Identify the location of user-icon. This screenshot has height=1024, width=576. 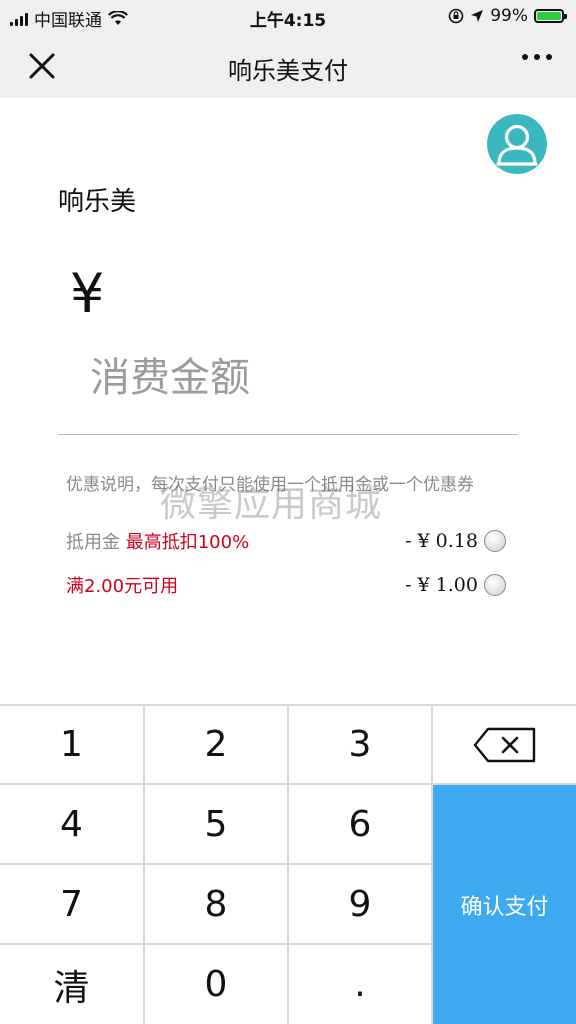
(517, 145).